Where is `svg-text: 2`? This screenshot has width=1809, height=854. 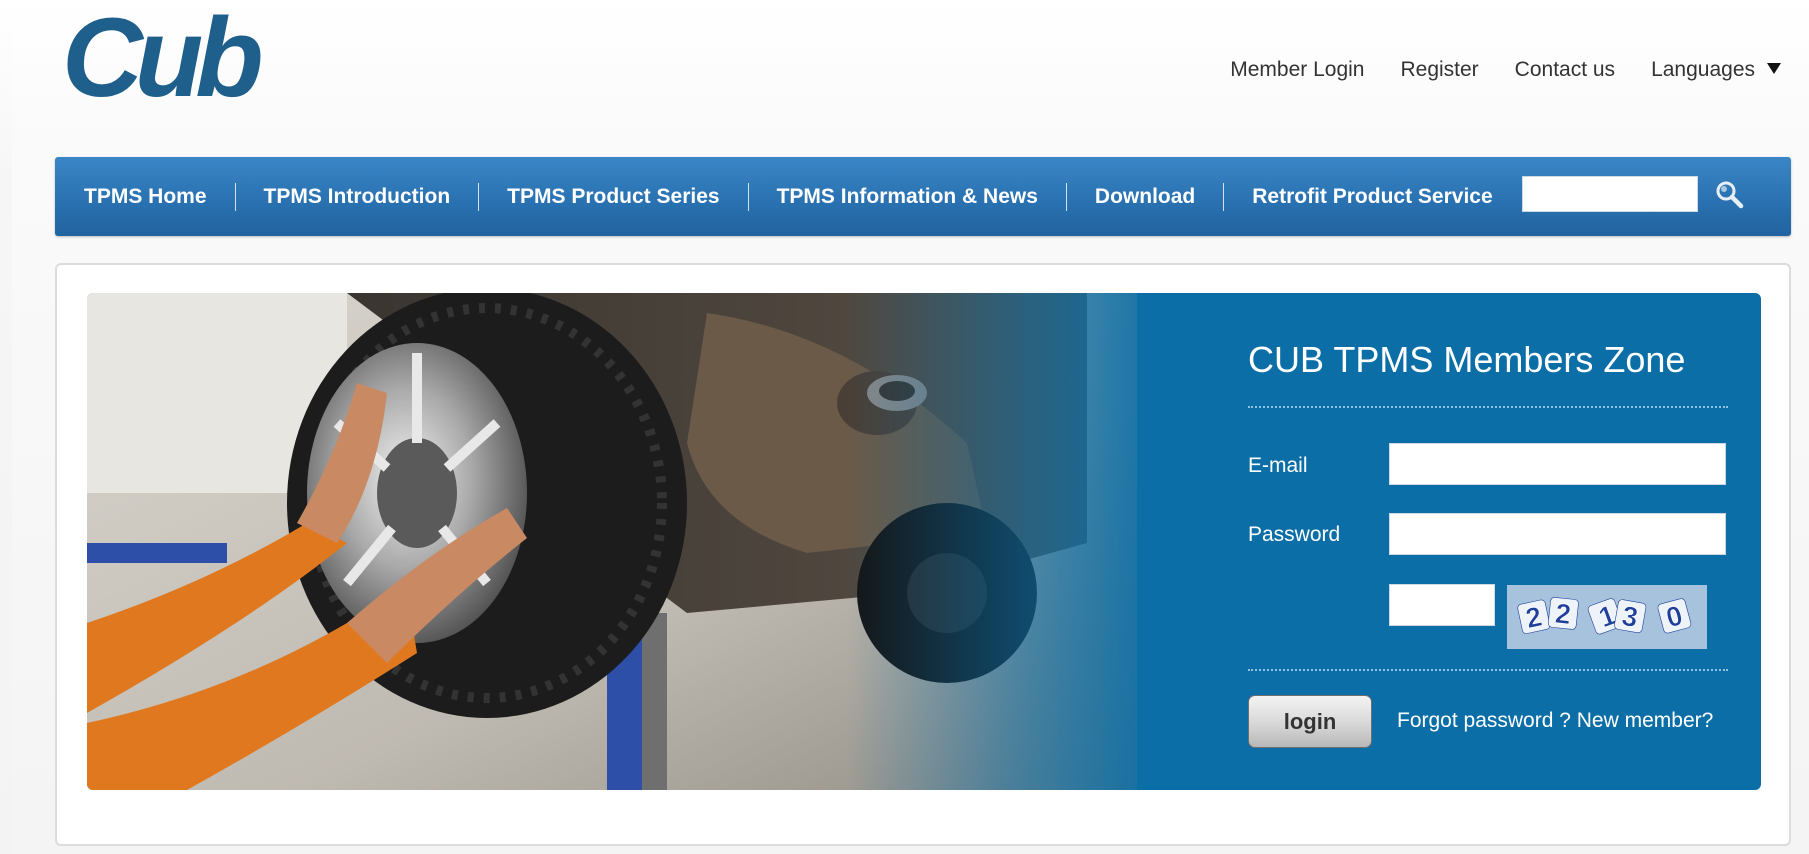 svg-text: 2 is located at coordinates (1563, 614).